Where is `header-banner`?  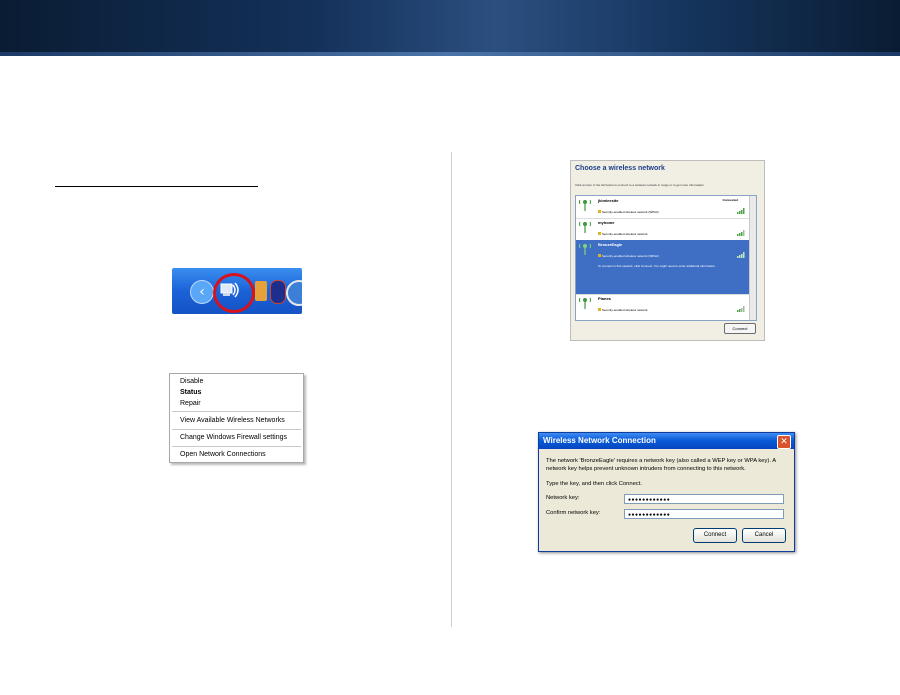
header-banner is located at coordinates (450, 28).